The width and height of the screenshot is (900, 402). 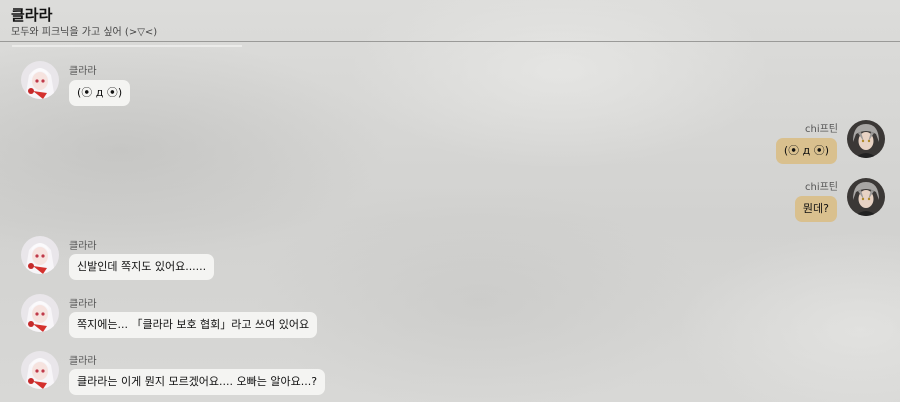 I want to click on chat-subtitle: 모두와 피크닉을 가고 싶어 (>▽<), so click(x=84, y=32).